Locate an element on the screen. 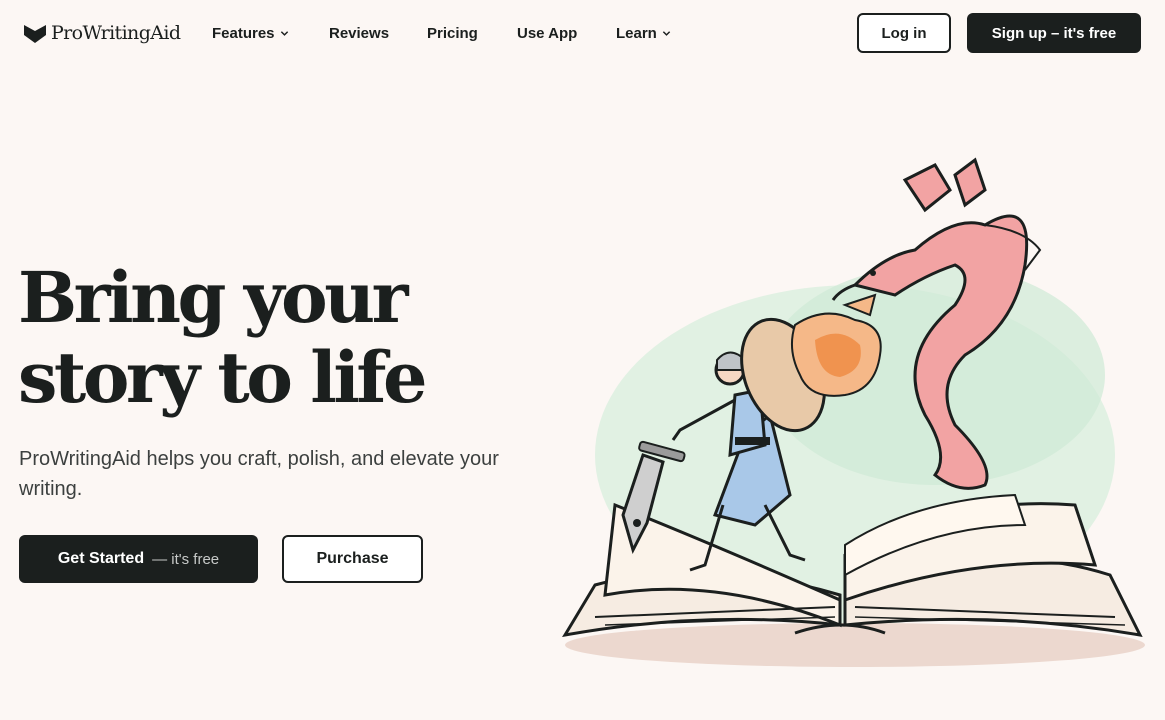 The height and width of the screenshot is (720, 1165). nav-features-label: Features is located at coordinates (243, 33).